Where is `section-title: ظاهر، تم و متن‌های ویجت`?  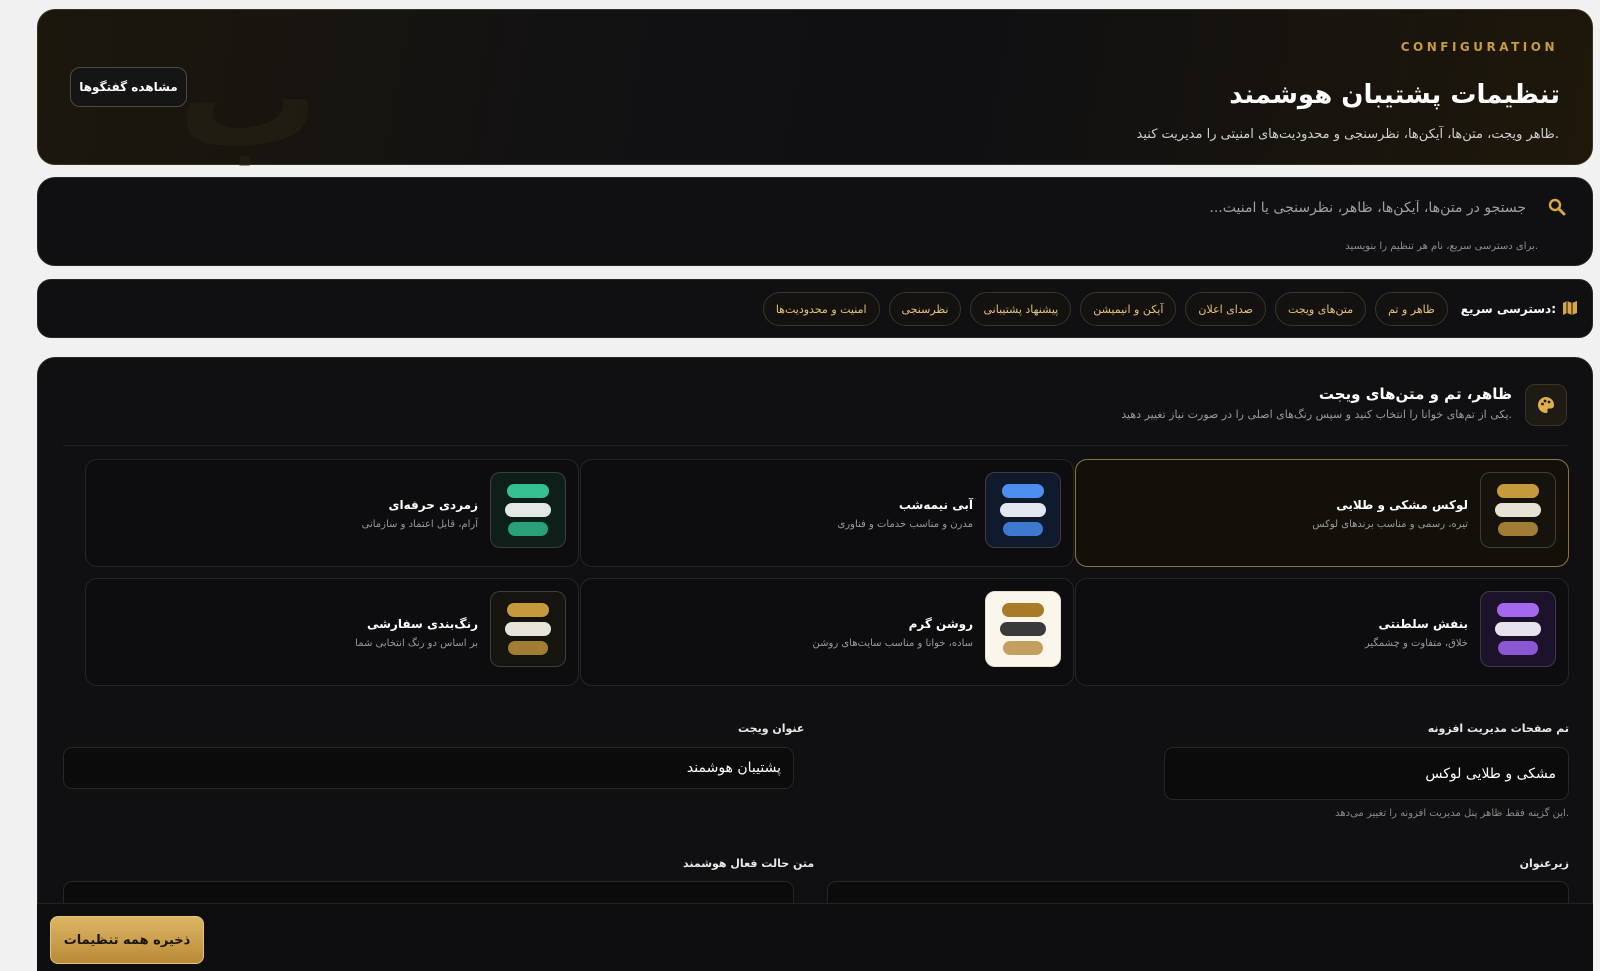 section-title: ظاهر، تم و متن‌های ویجت is located at coordinates (1415, 394).